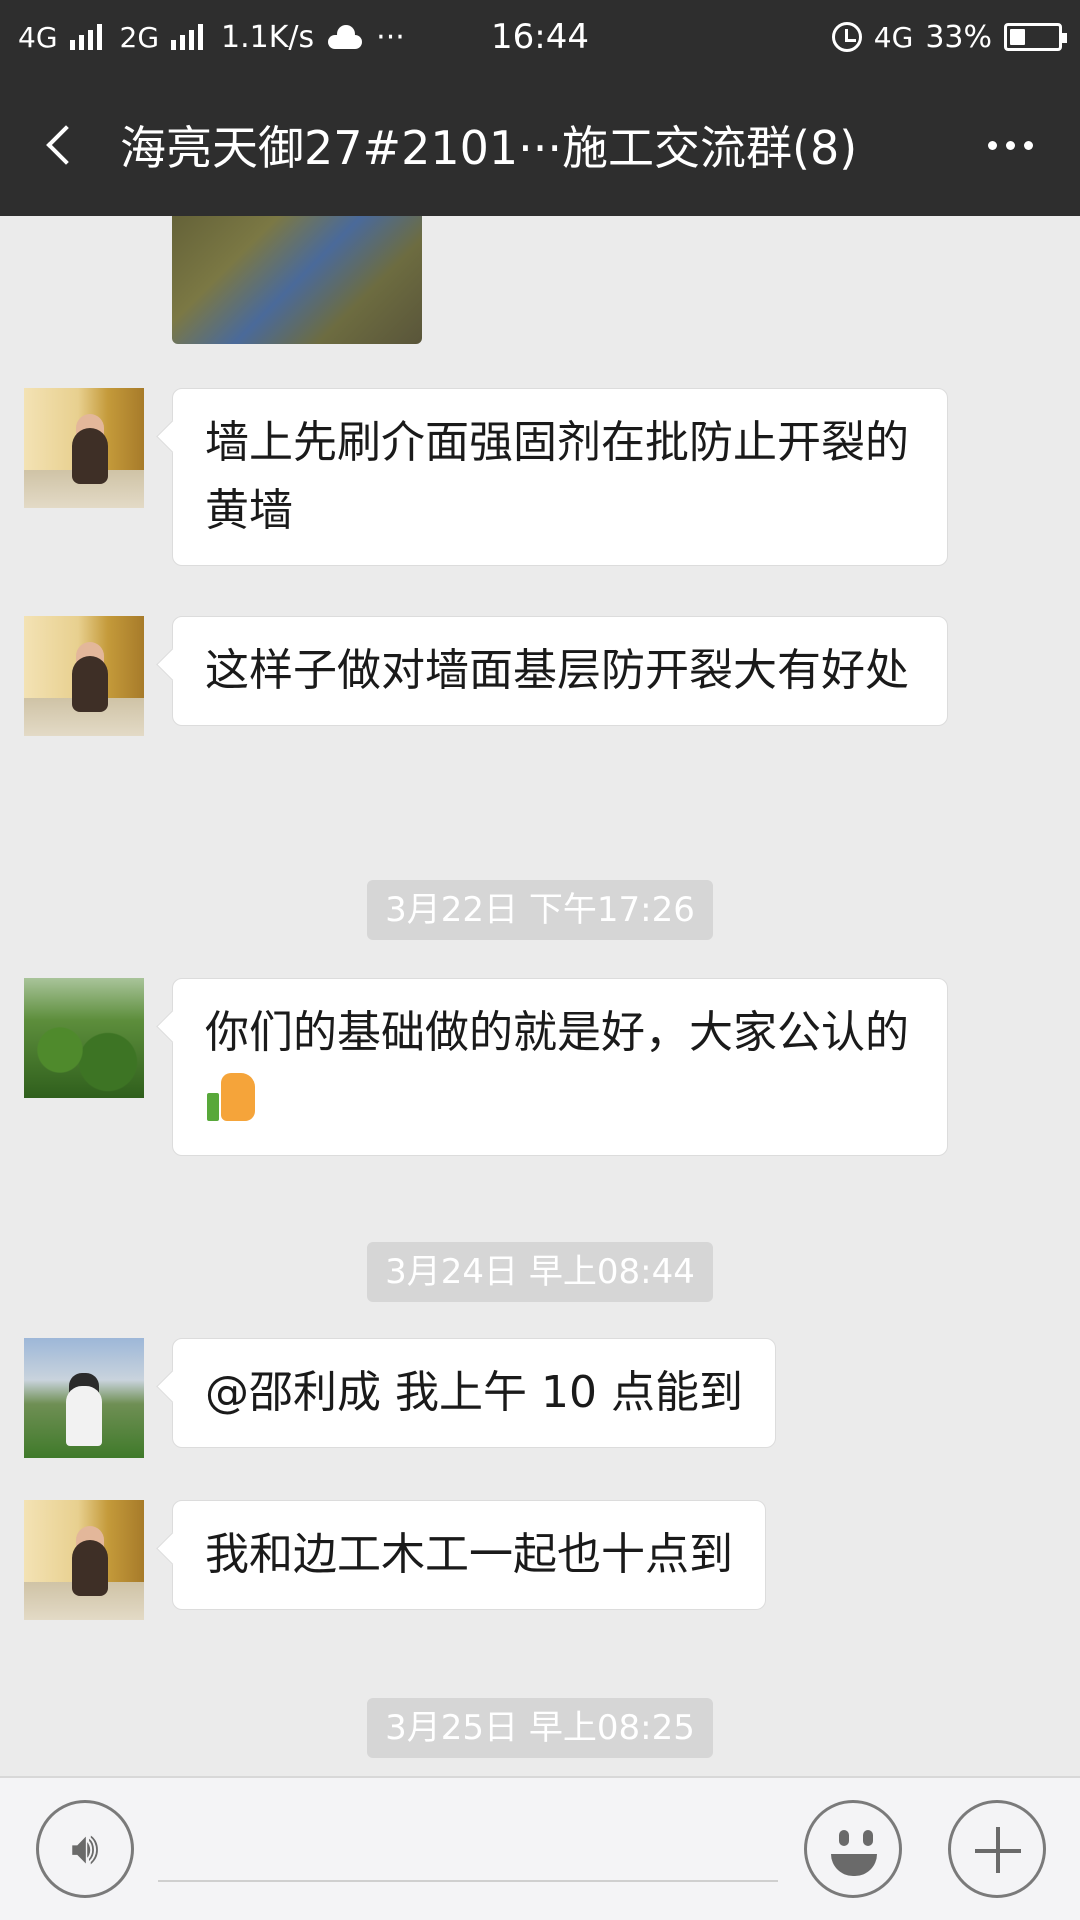 The width and height of the screenshot is (1080, 1920). I want to click on network-type-2: 2G, so click(139, 37).